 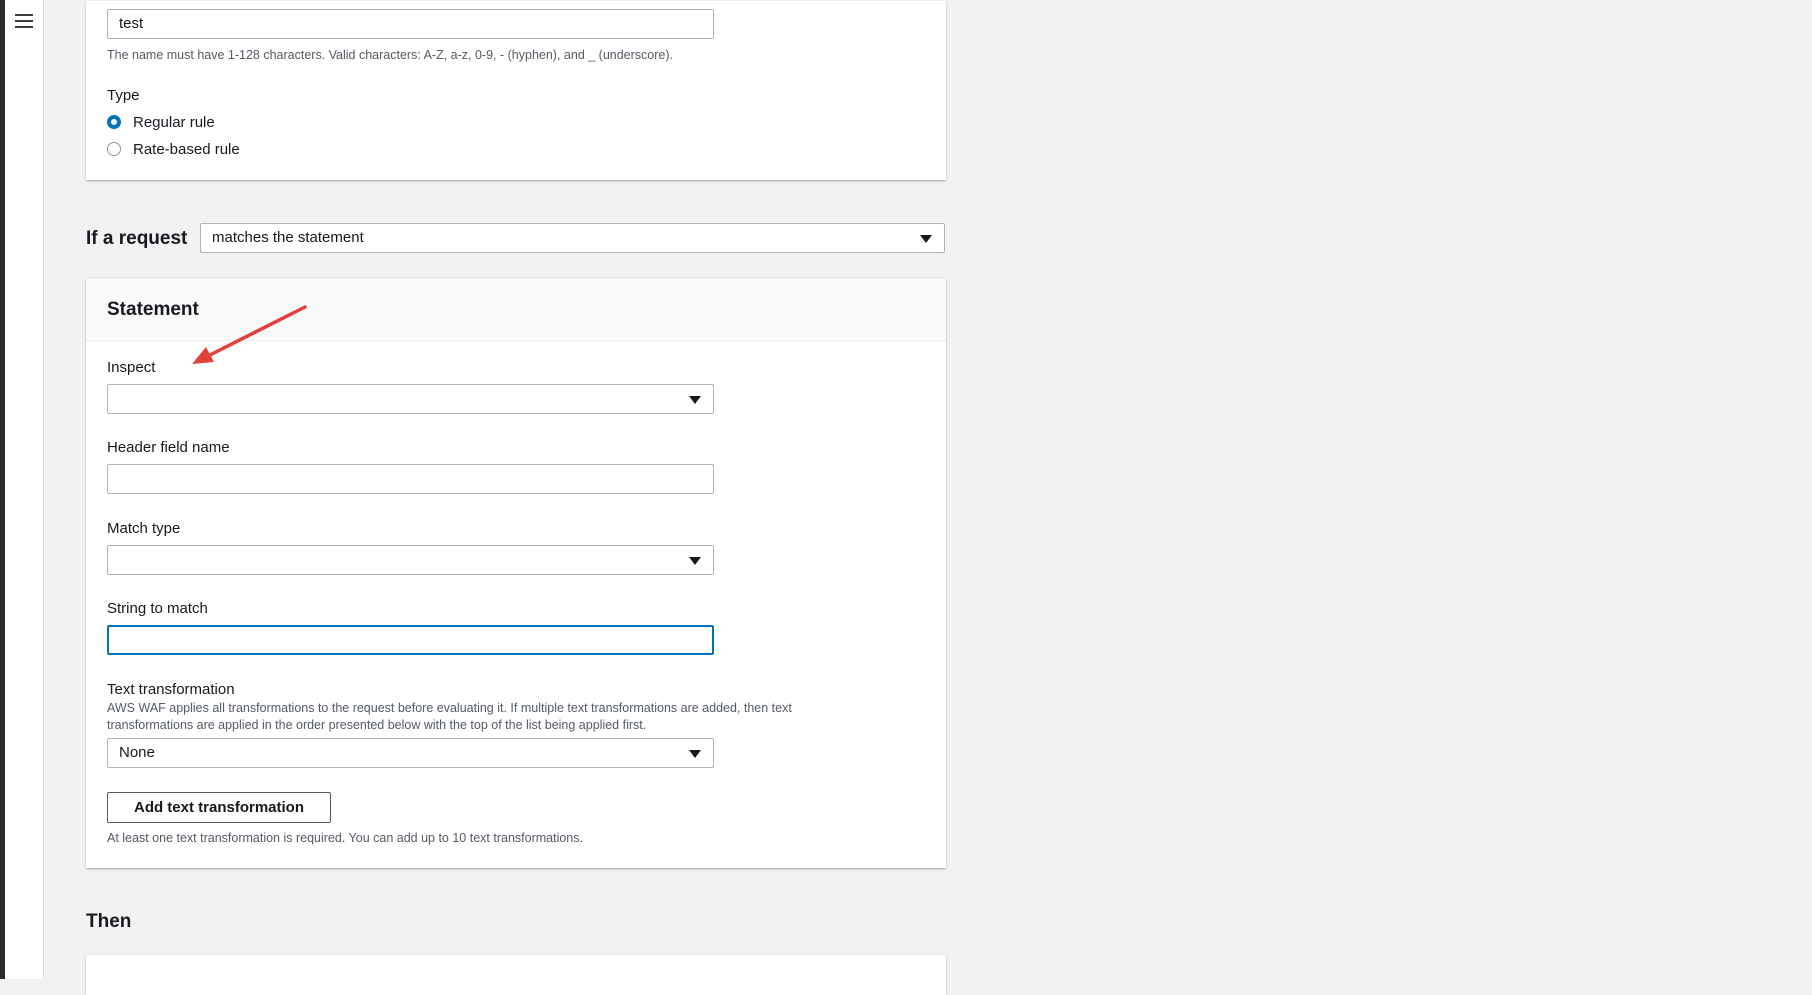 What do you see at coordinates (410, 640) in the screenshot?
I see `string-to-match-input` at bounding box center [410, 640].